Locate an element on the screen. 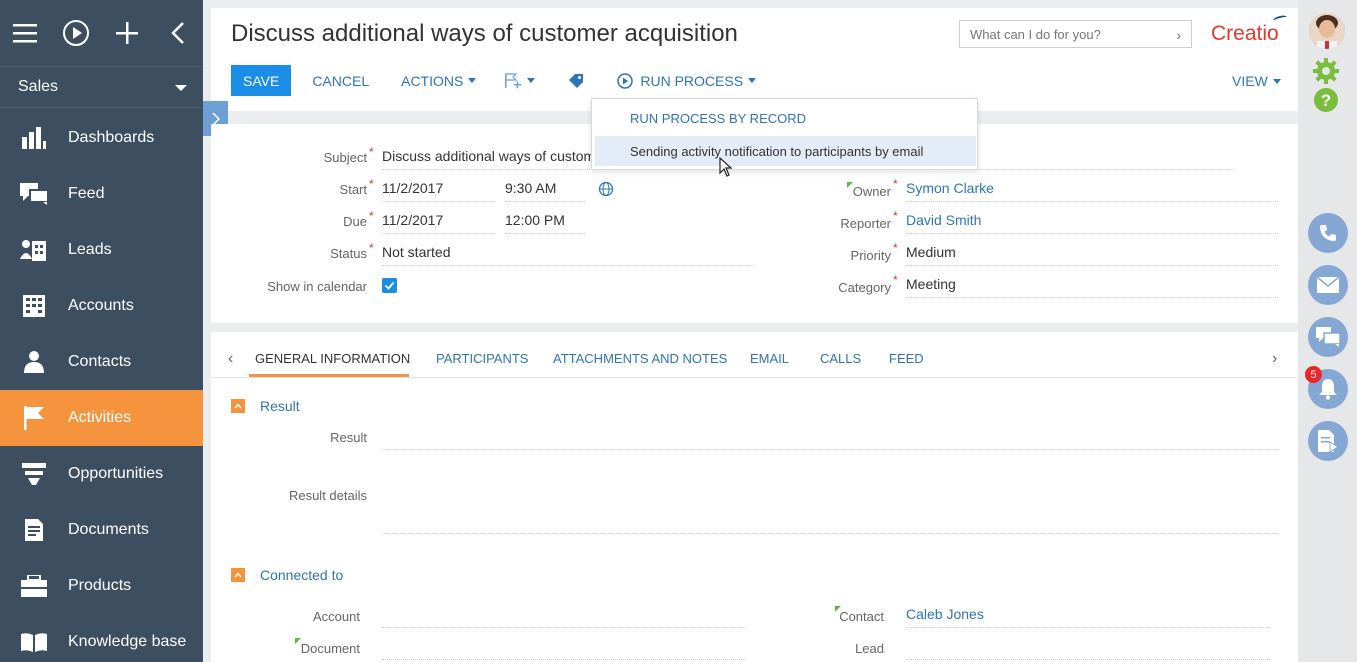 The height and width of the screenshot is (662, 1357). reporter-label: Reporter is located at coordinates (865, 223).